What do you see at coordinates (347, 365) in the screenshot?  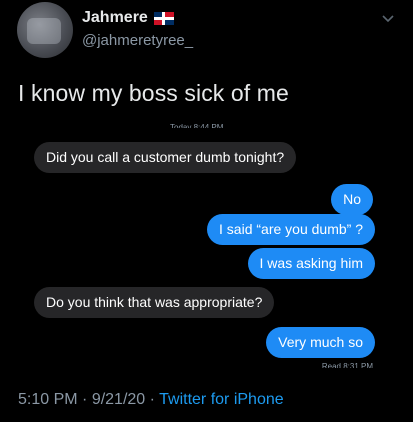 I see `read-receipt: Read 8:31 PM` at bounding box center [347, 365].